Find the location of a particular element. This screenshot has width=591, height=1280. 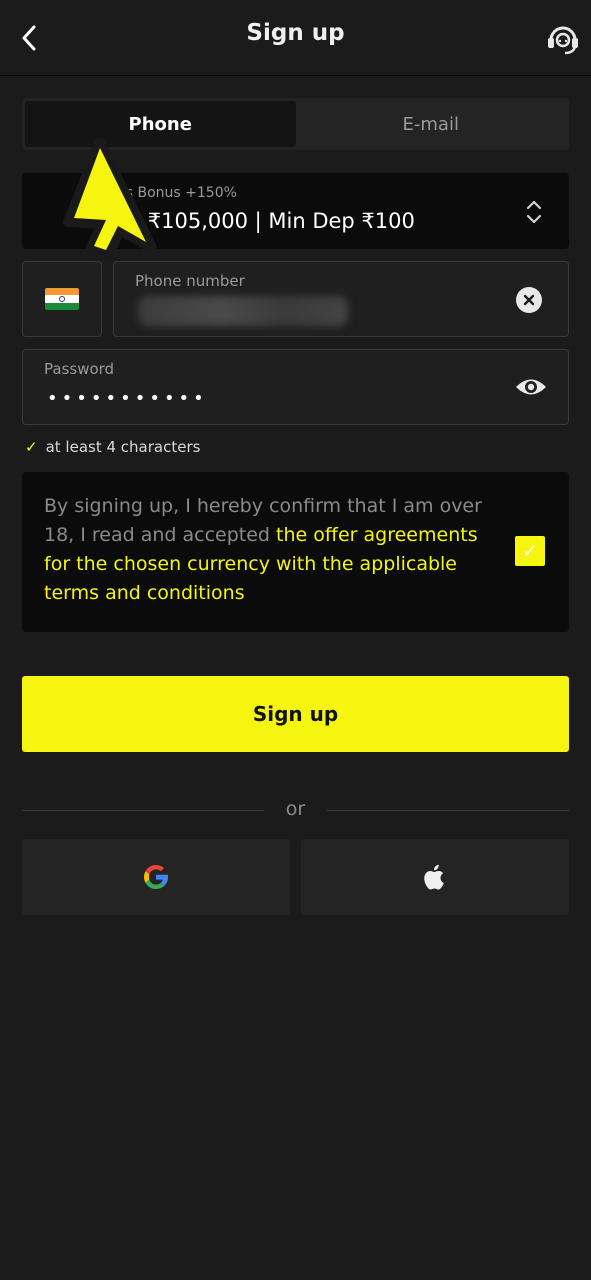

or-divider: or is located at coordinates (295, 811).